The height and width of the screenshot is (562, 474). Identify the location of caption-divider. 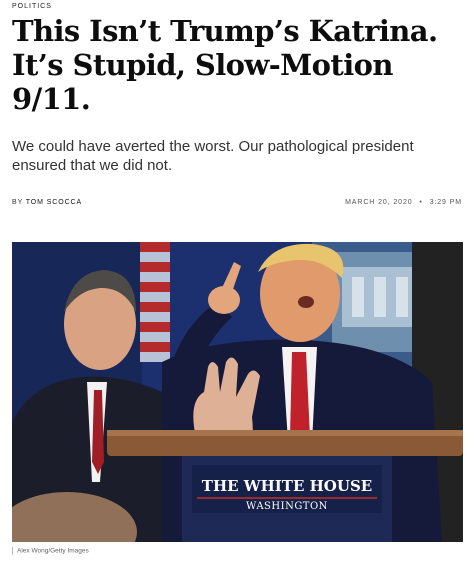
(12, 551).